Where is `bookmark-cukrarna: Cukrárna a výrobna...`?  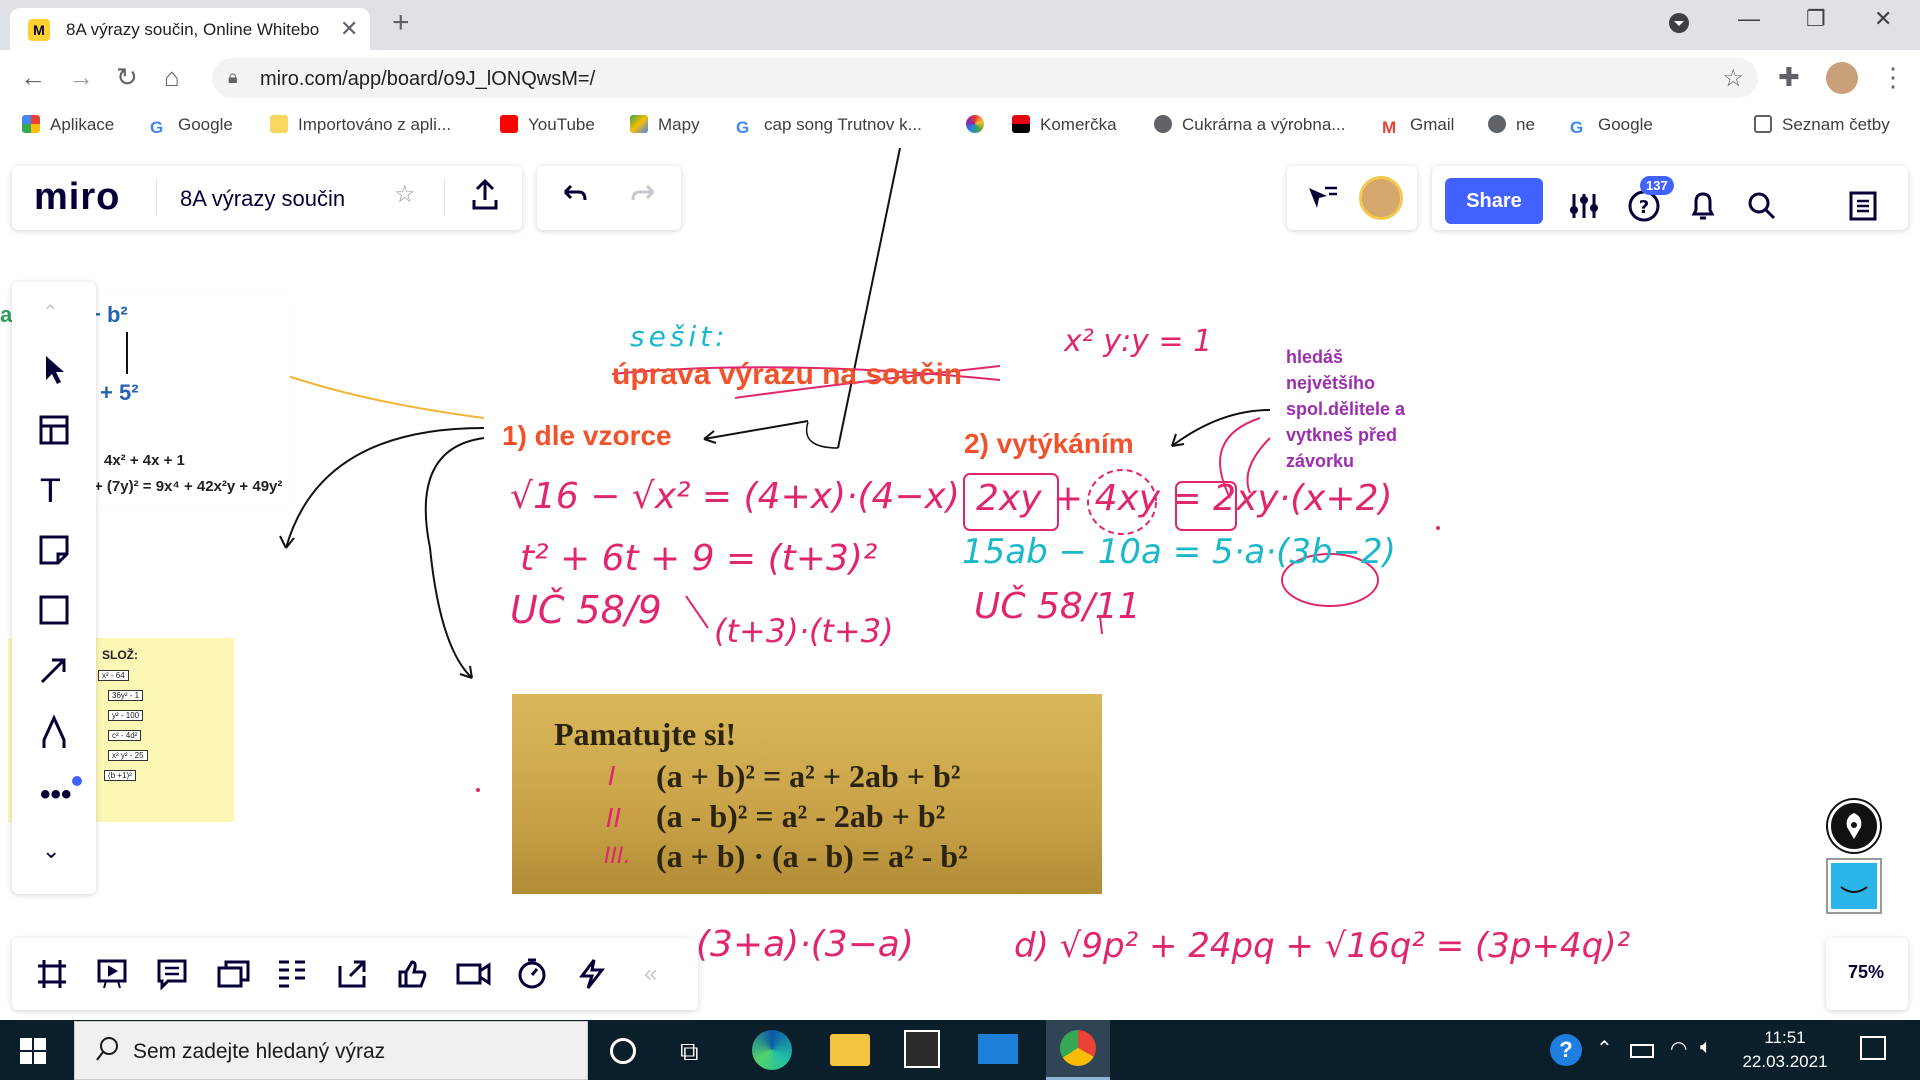
bookmark-cukrarna: Cukrárna a výrobna... is located at coordinates (1249, 125).